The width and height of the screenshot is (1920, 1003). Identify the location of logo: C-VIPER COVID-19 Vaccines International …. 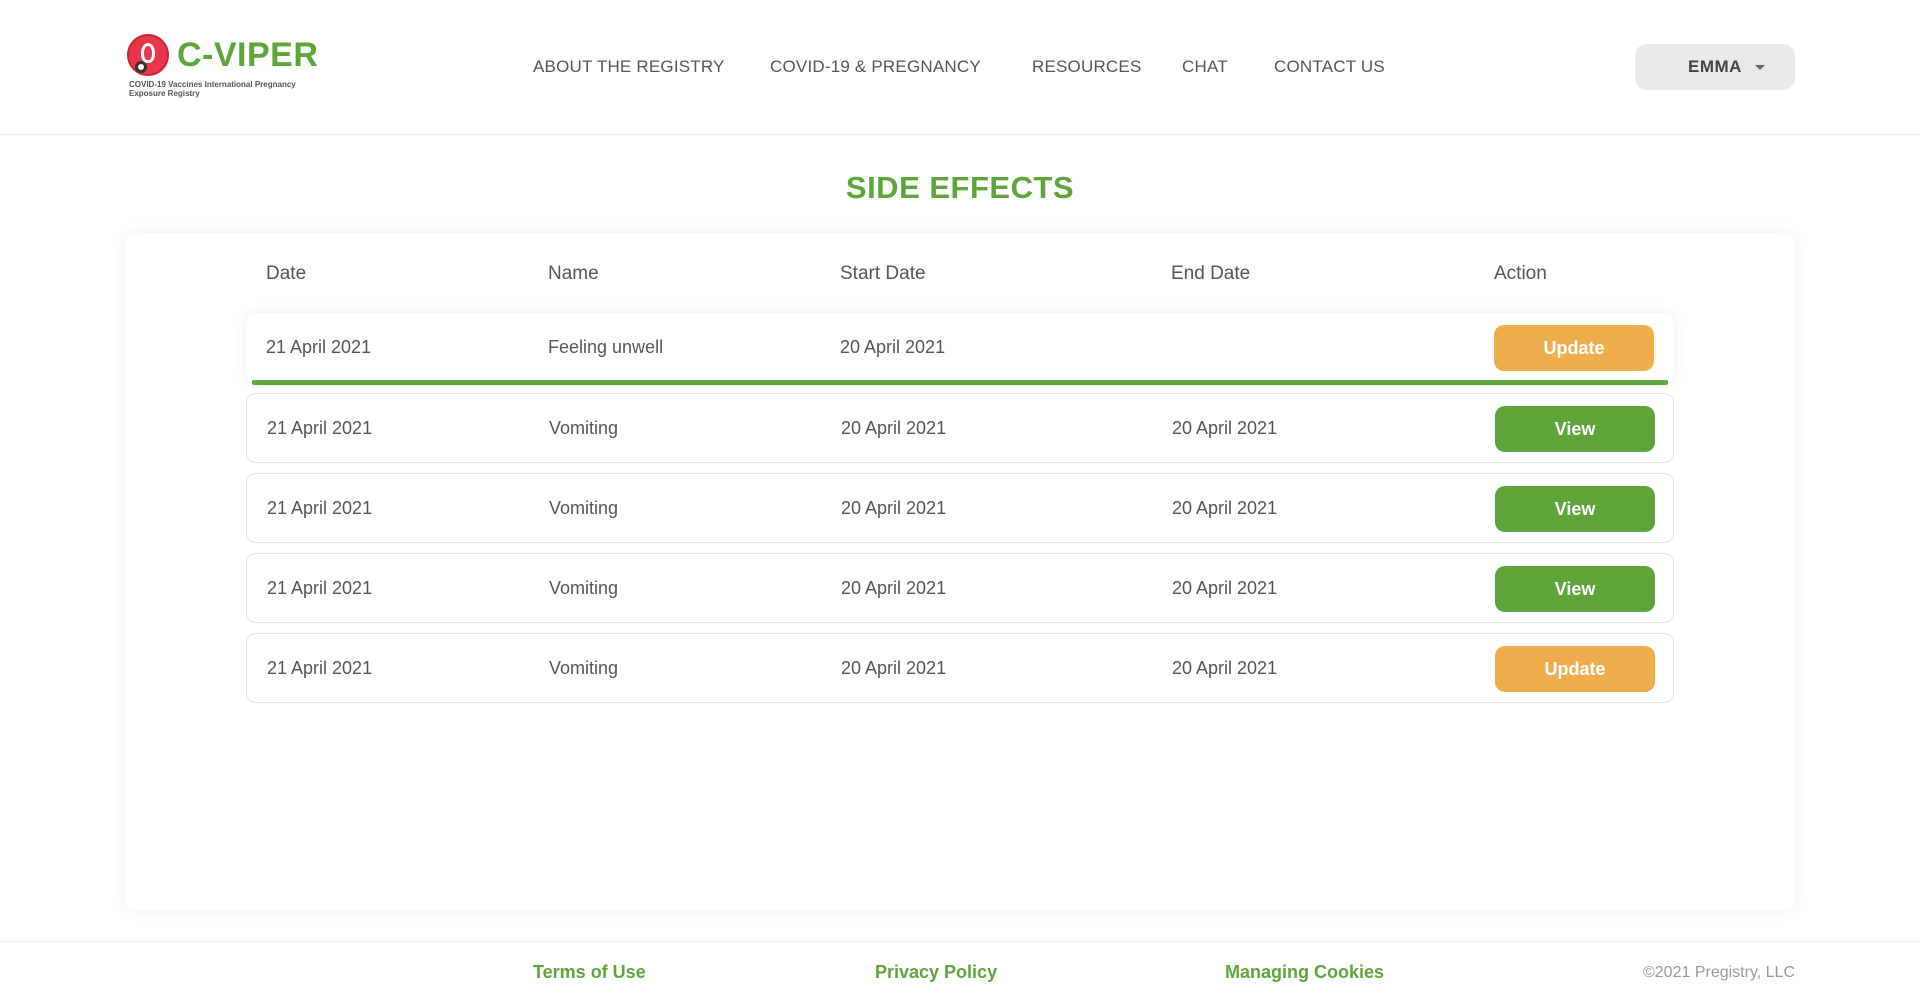
(227, 69).